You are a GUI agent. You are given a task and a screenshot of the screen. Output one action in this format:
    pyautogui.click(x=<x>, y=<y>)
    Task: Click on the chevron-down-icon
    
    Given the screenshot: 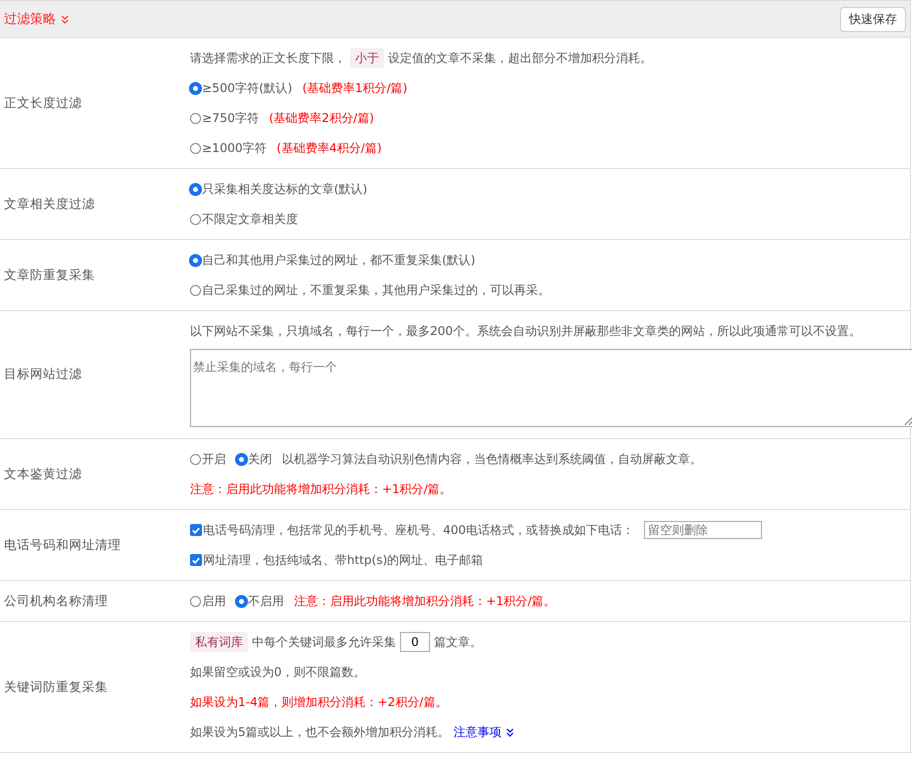 What is the action you would take?
    pyautogui.click(x=510, y=732)
    